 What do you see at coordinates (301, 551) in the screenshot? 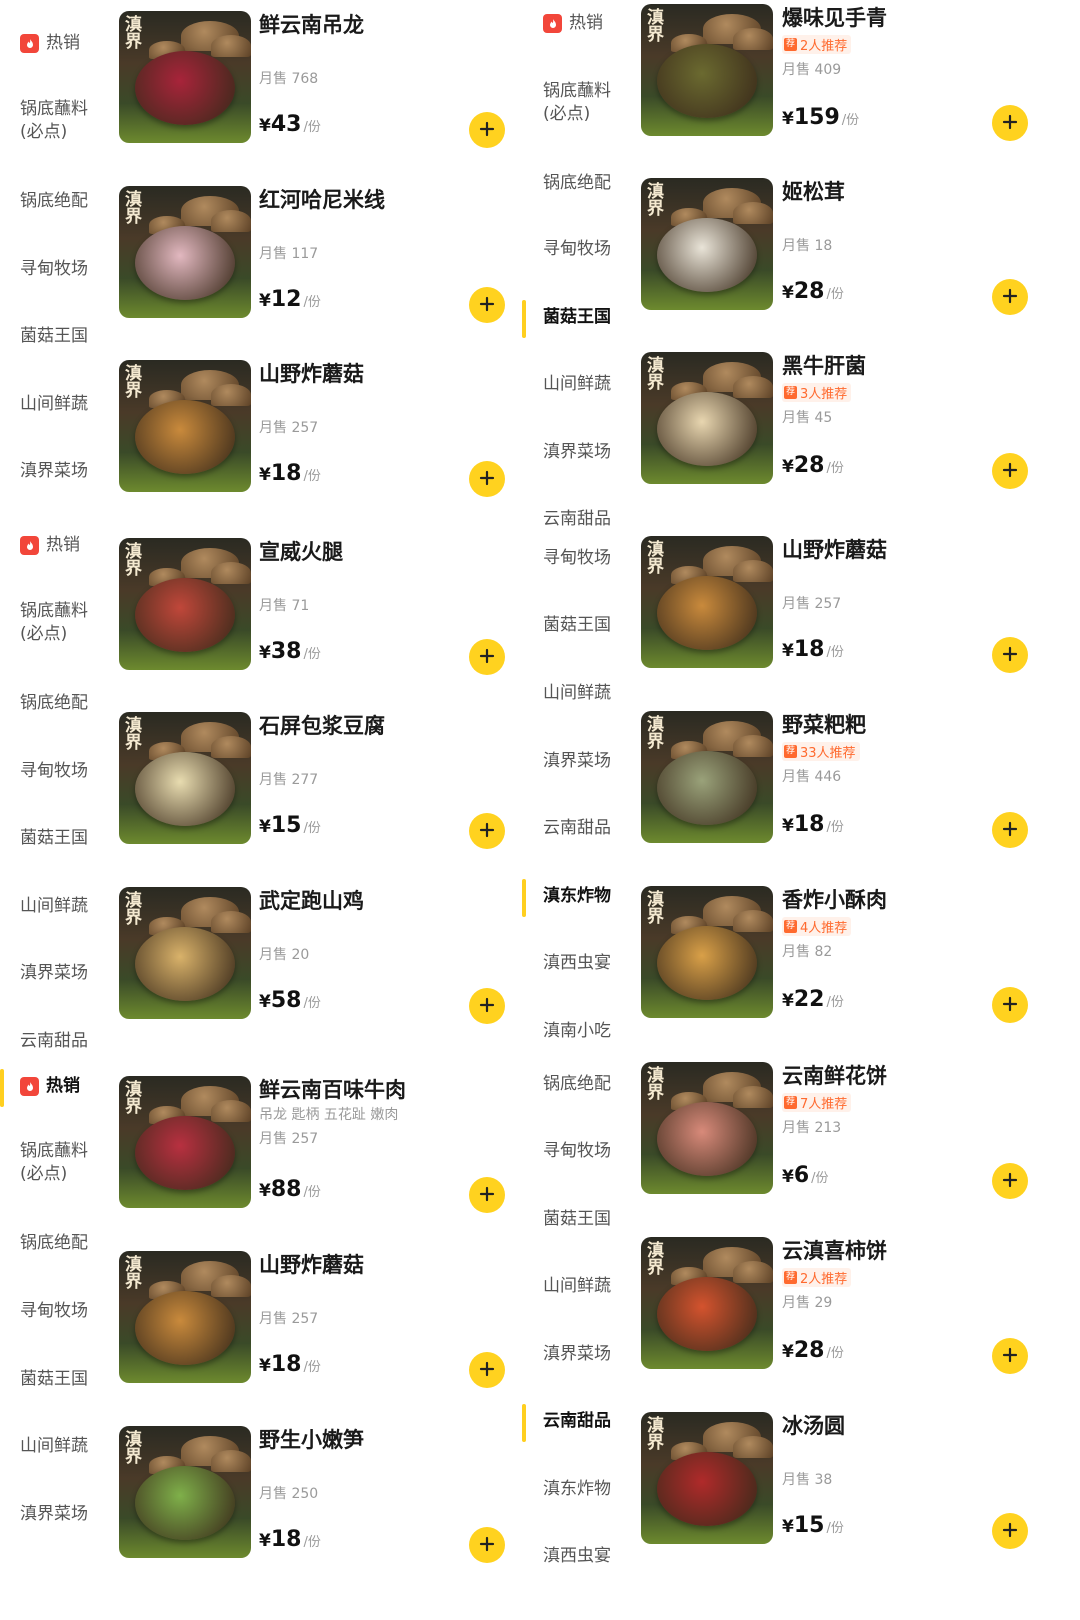
I see `dish-name: 宣威火腿` at bounding box center [301, 551].